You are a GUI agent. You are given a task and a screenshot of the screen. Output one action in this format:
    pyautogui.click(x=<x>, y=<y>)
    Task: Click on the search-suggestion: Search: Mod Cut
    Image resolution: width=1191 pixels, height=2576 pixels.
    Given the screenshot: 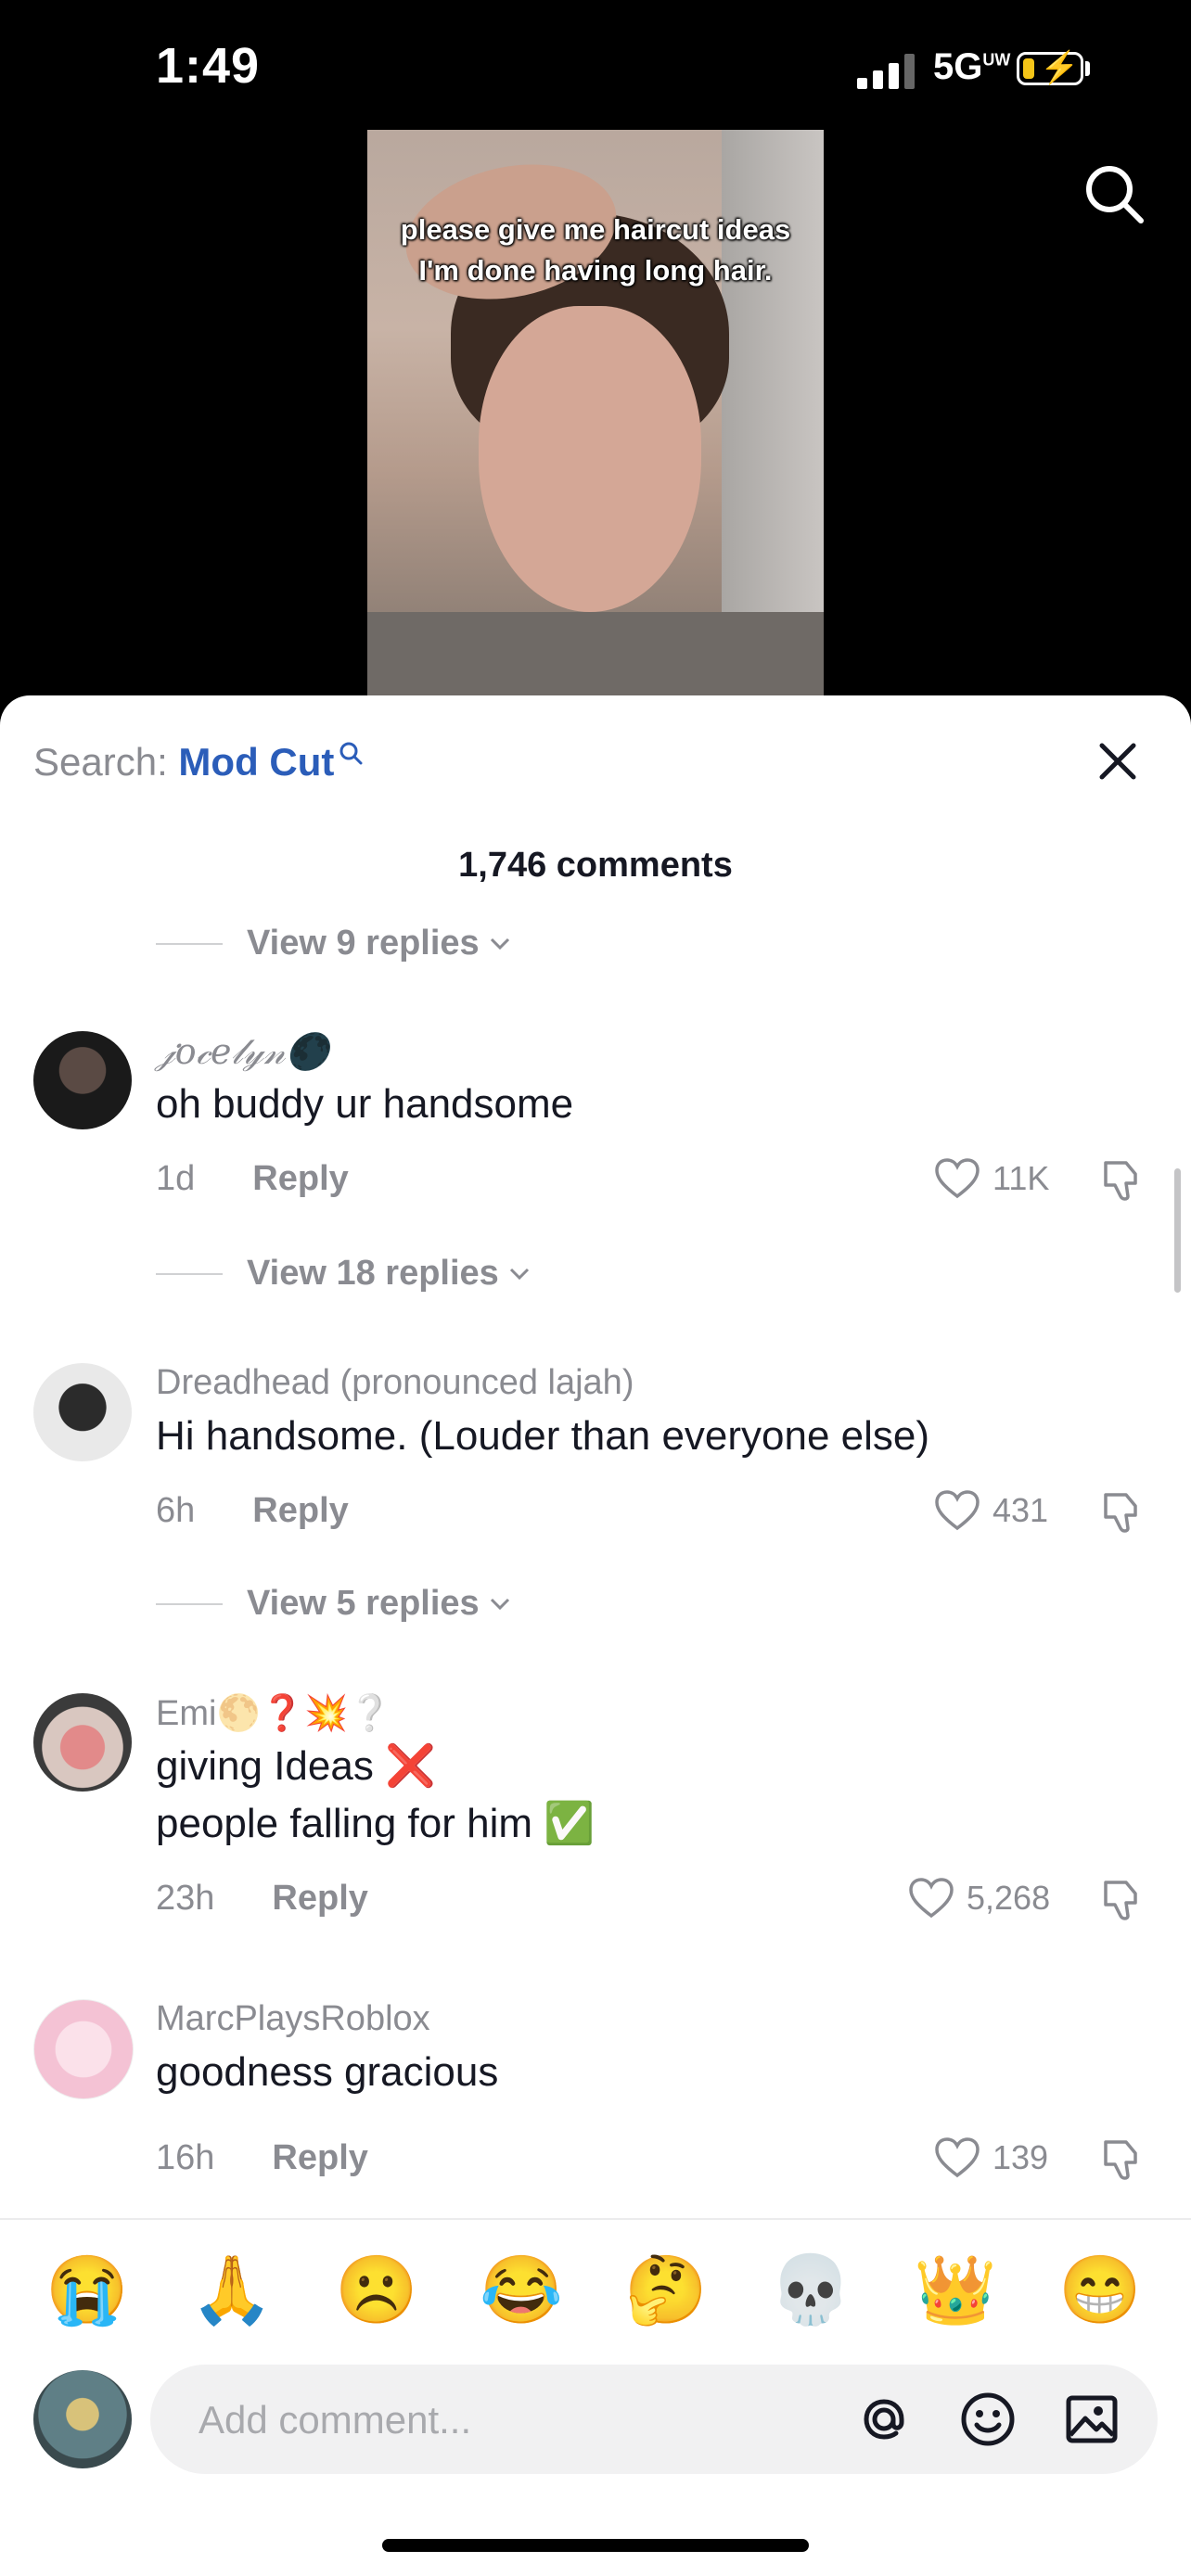 What is the action you would take?
    pyautogui.click(x=198, y=762)
    